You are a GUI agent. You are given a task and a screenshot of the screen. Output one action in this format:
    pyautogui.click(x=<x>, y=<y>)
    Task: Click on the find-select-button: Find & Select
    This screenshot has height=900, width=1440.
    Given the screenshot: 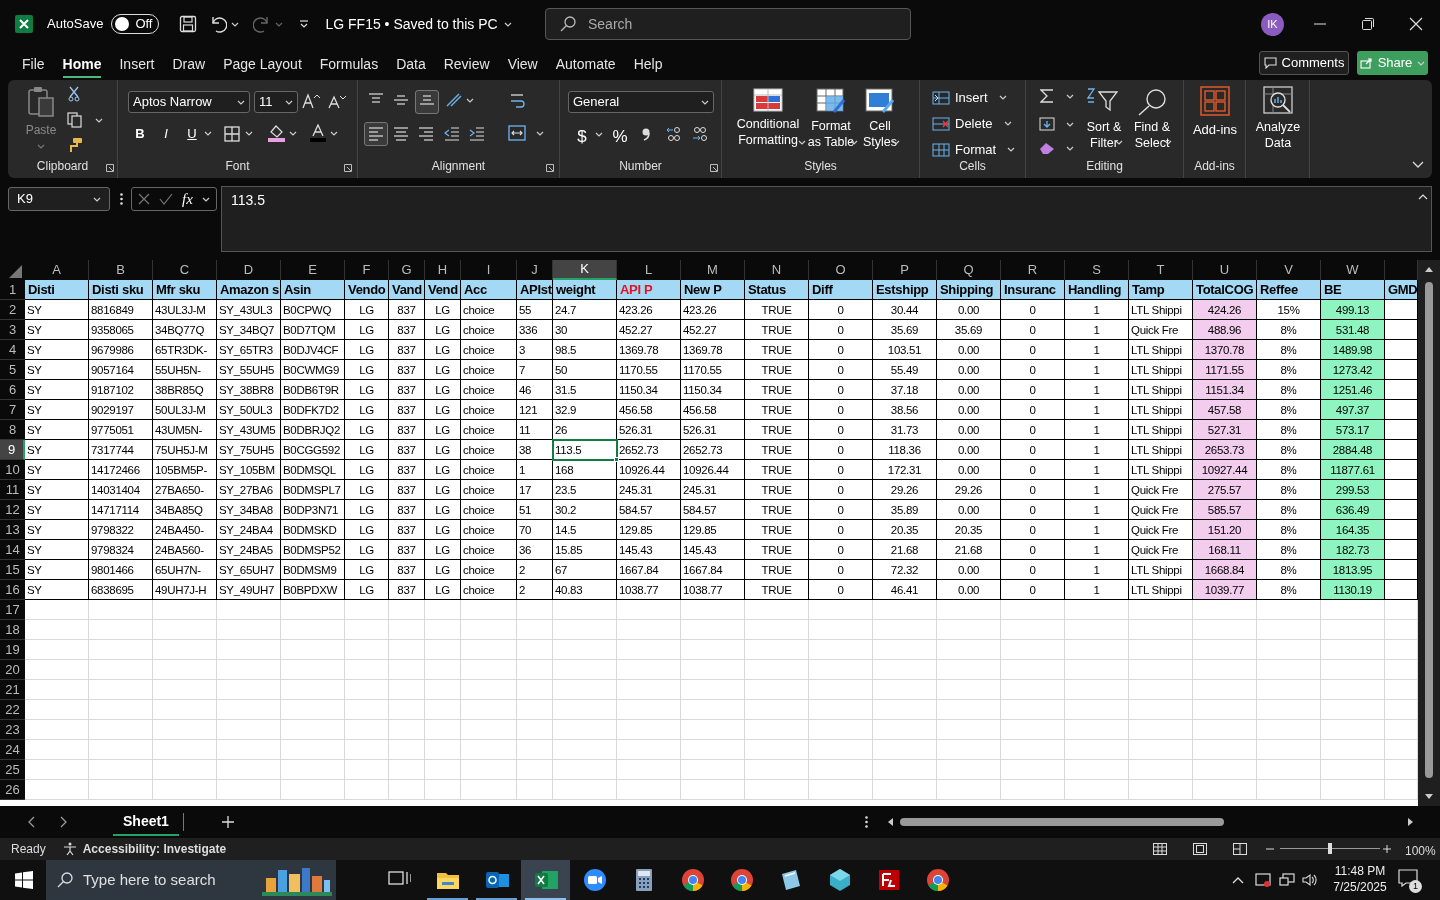 What is the action you would take?
    pyautogui.click(x=1152, y=119)
    